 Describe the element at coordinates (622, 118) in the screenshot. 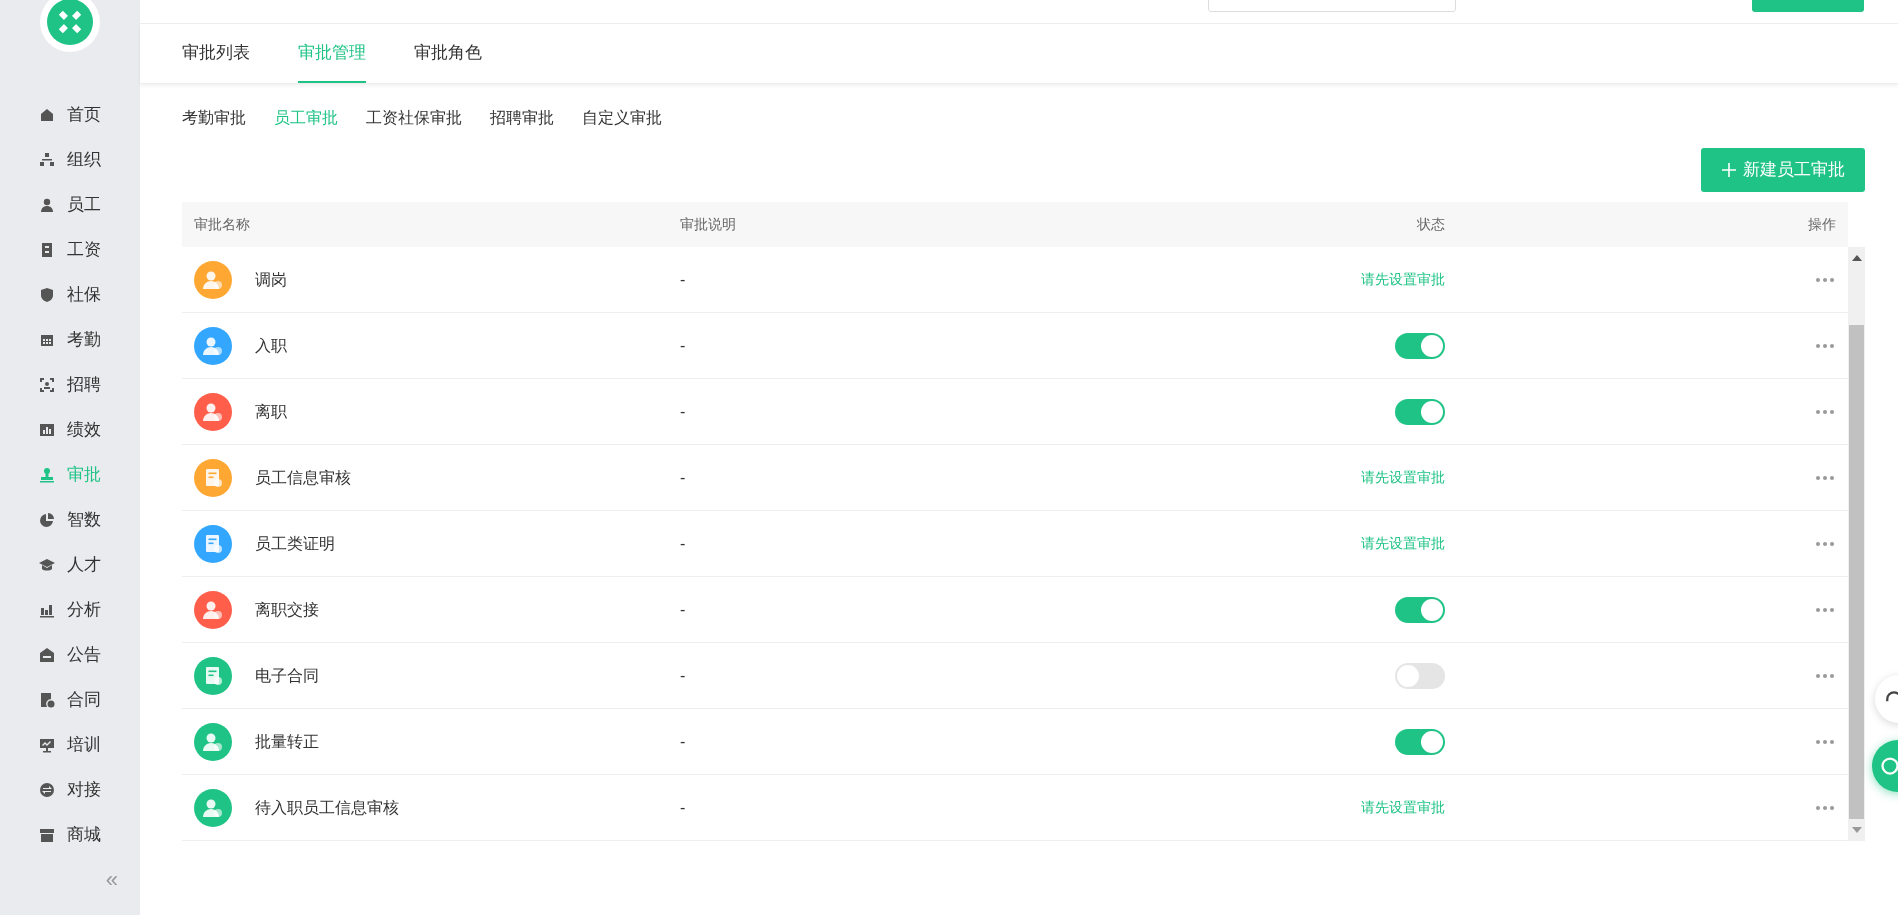

I see `subtab: 自定义审批` at that location.